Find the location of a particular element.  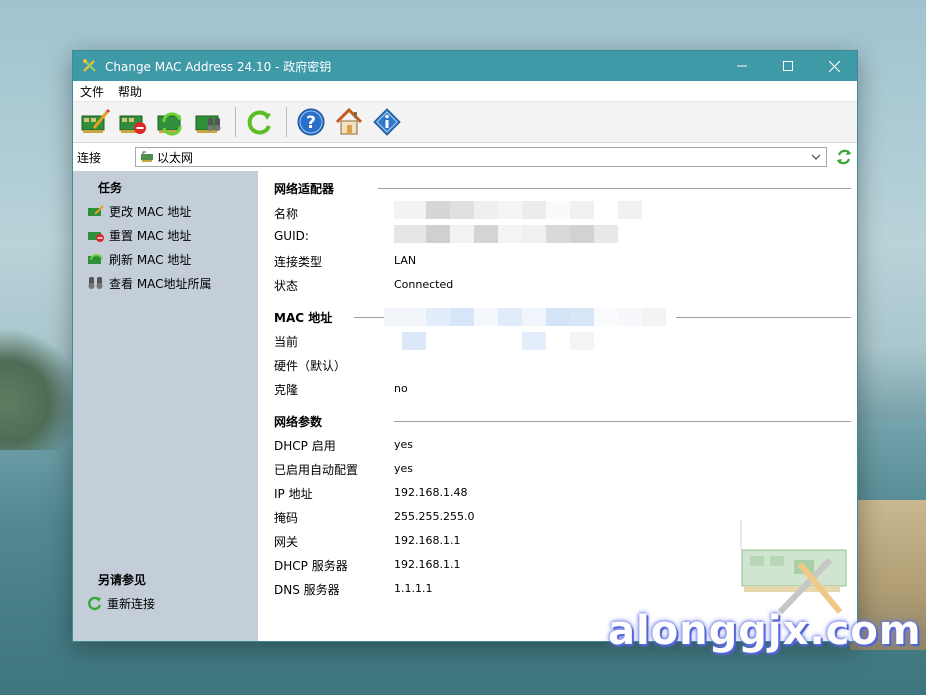

card-search-icon is located at coordinates (208, 124).